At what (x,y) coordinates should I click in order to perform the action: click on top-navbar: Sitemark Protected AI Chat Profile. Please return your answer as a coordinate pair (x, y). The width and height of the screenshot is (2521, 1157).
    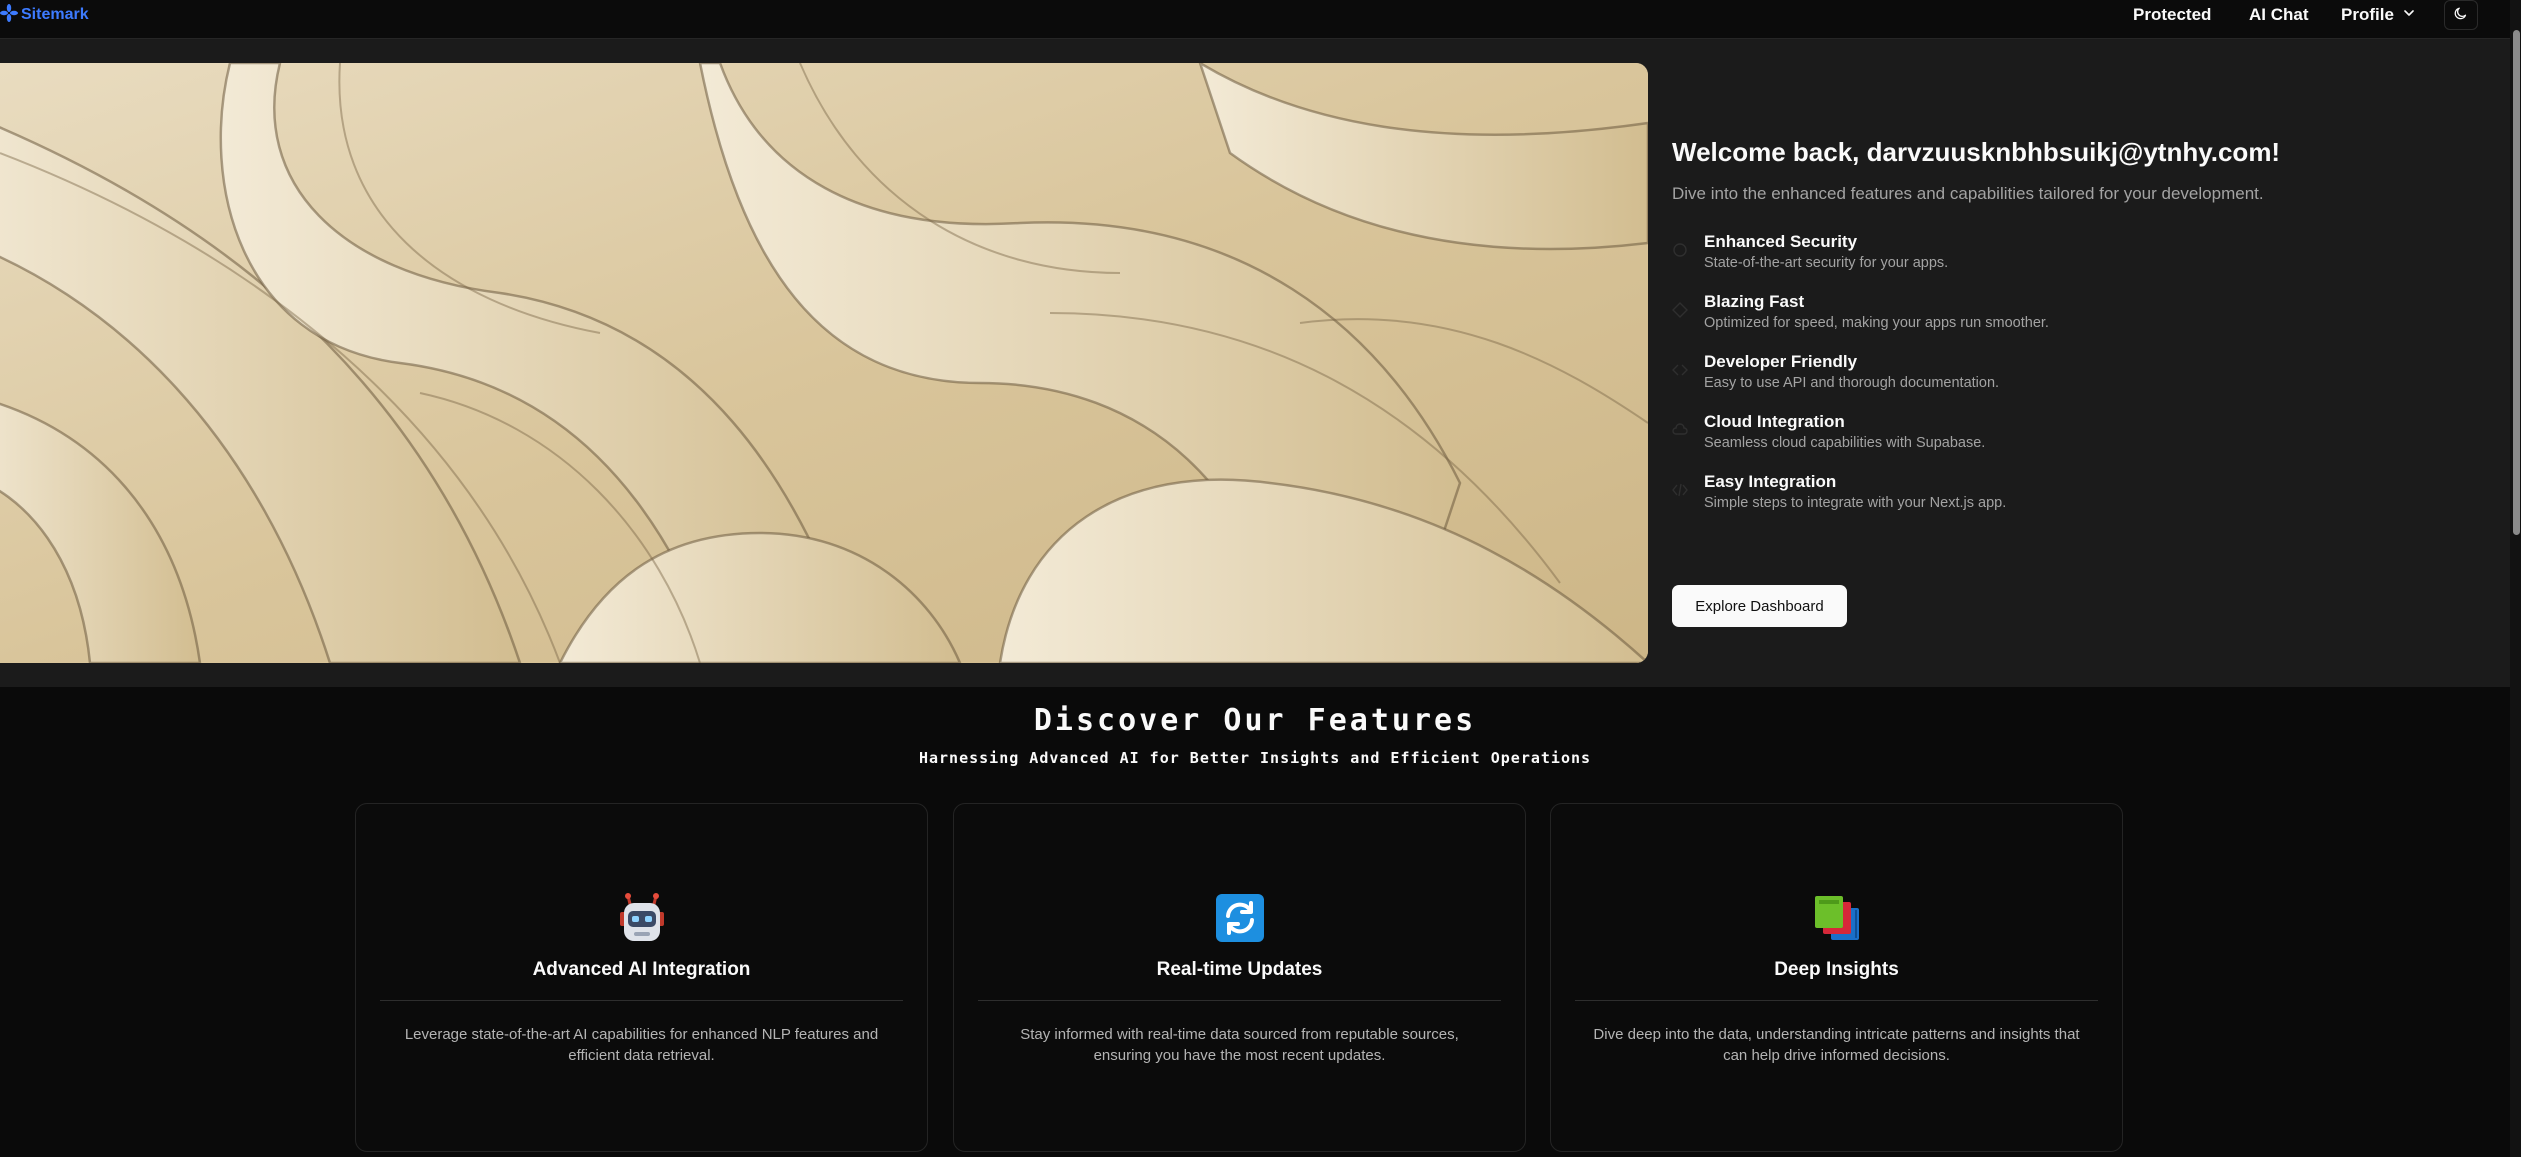
    Looking at the image, I should click on (1260, 19).